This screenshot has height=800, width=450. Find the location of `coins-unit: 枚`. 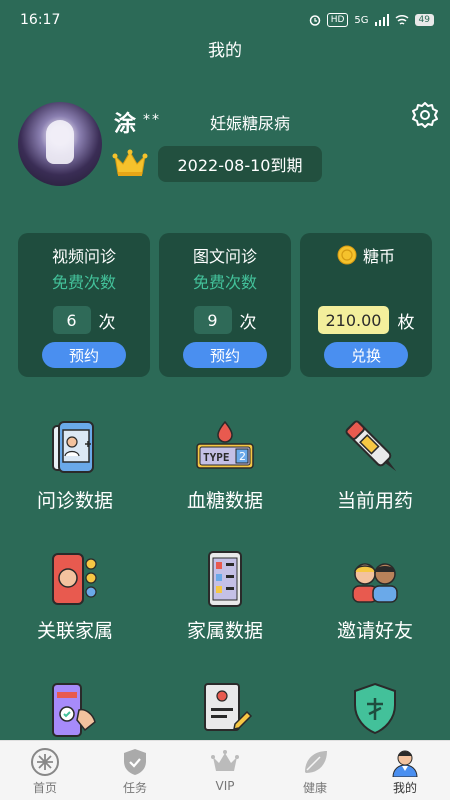

coins-unit: 枚 is located at coordinates (406, 322).